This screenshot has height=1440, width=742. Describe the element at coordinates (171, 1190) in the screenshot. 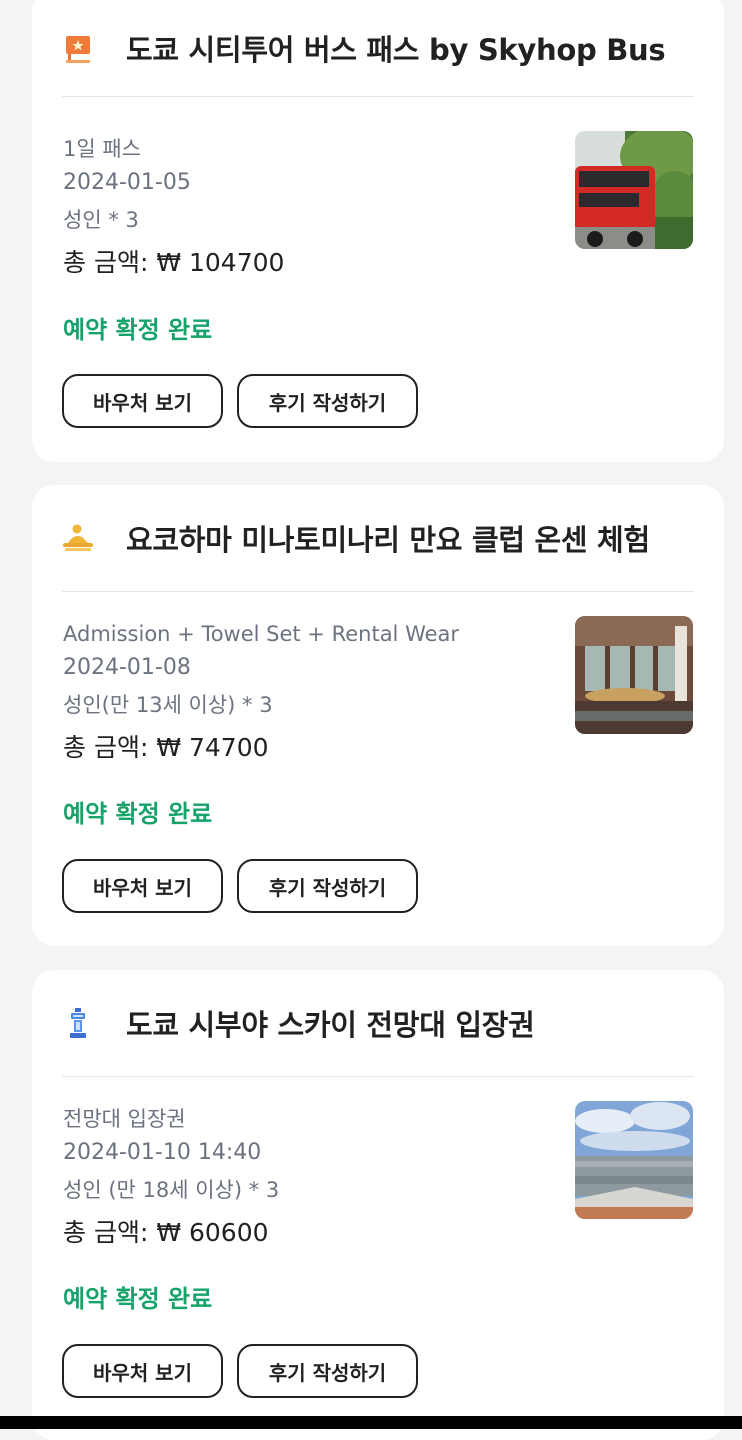

I see `quantity-text: 성인 (만 18세 이상) * 3` at that location.